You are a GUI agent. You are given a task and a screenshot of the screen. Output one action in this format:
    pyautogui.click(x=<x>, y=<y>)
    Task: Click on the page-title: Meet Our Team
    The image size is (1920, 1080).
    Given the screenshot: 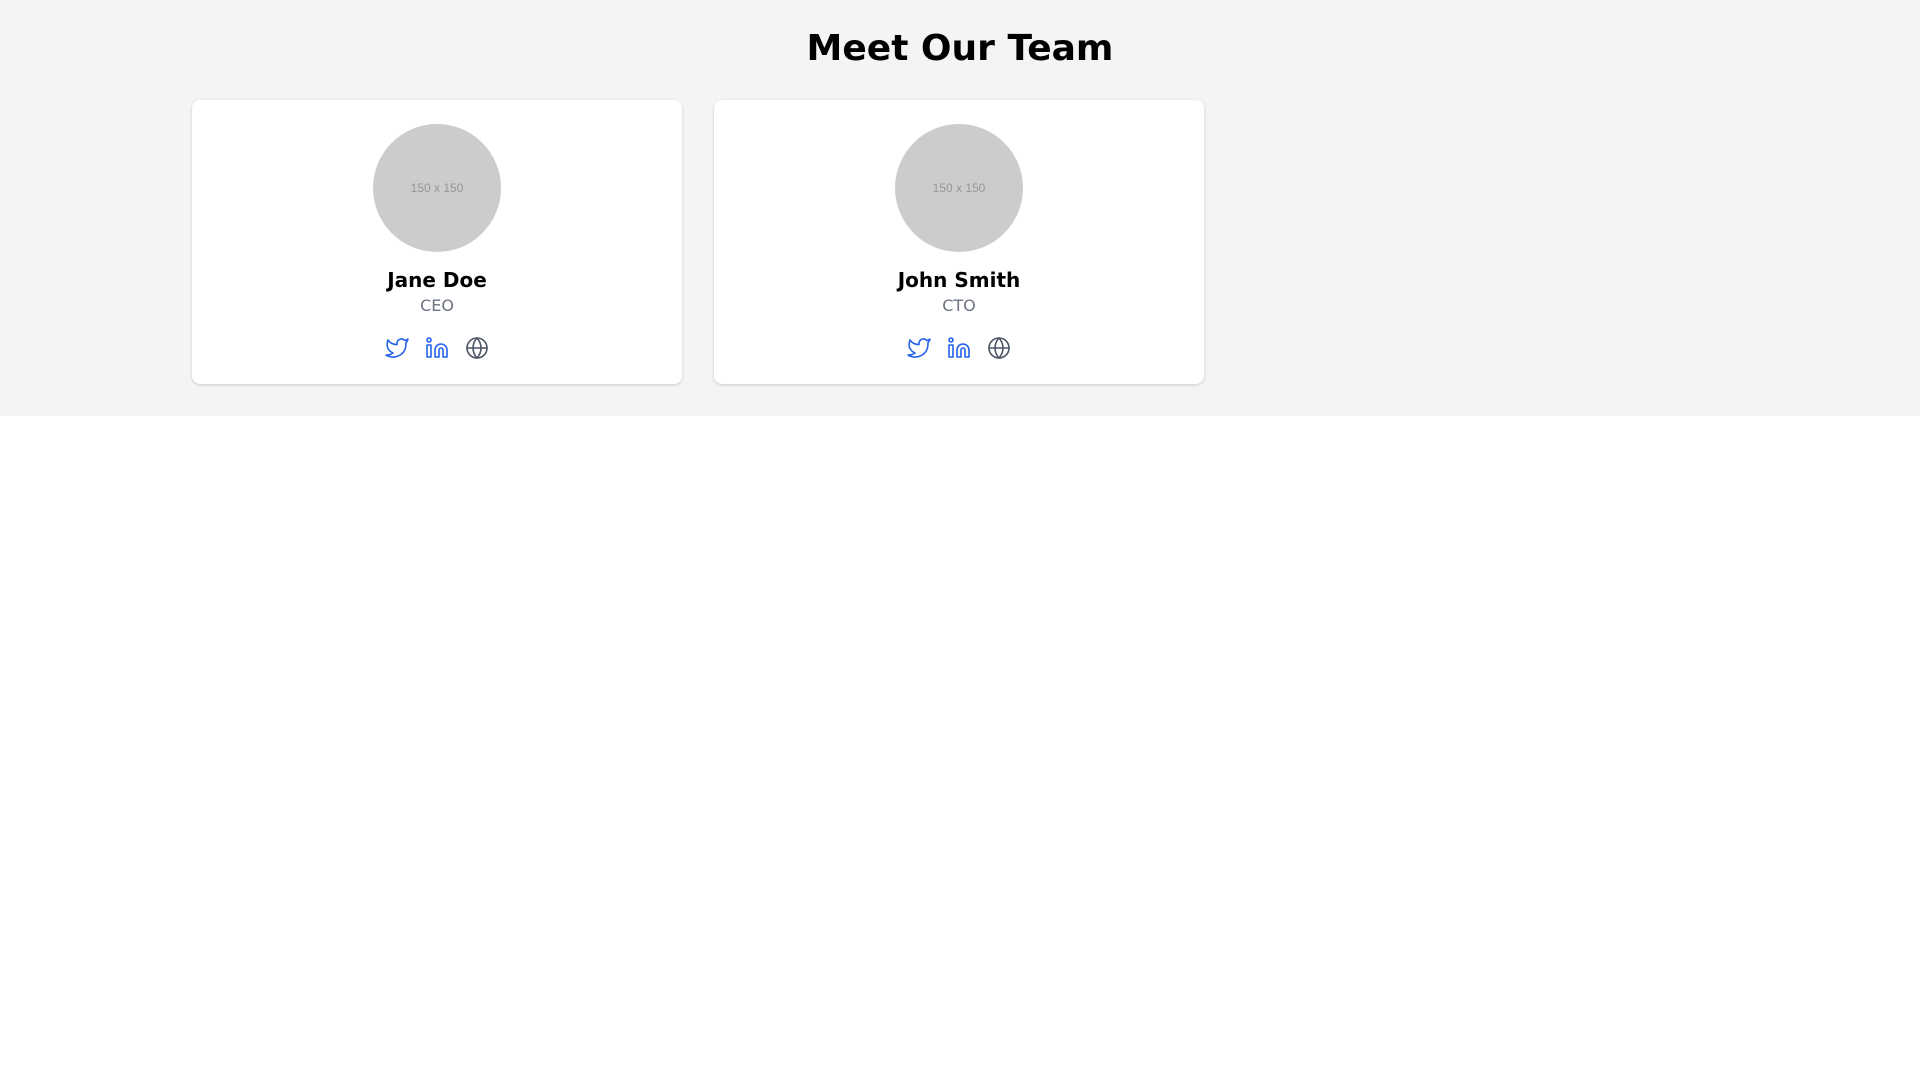 What is the action you would take?
    pyautogui.click(x=960, y=48)
    